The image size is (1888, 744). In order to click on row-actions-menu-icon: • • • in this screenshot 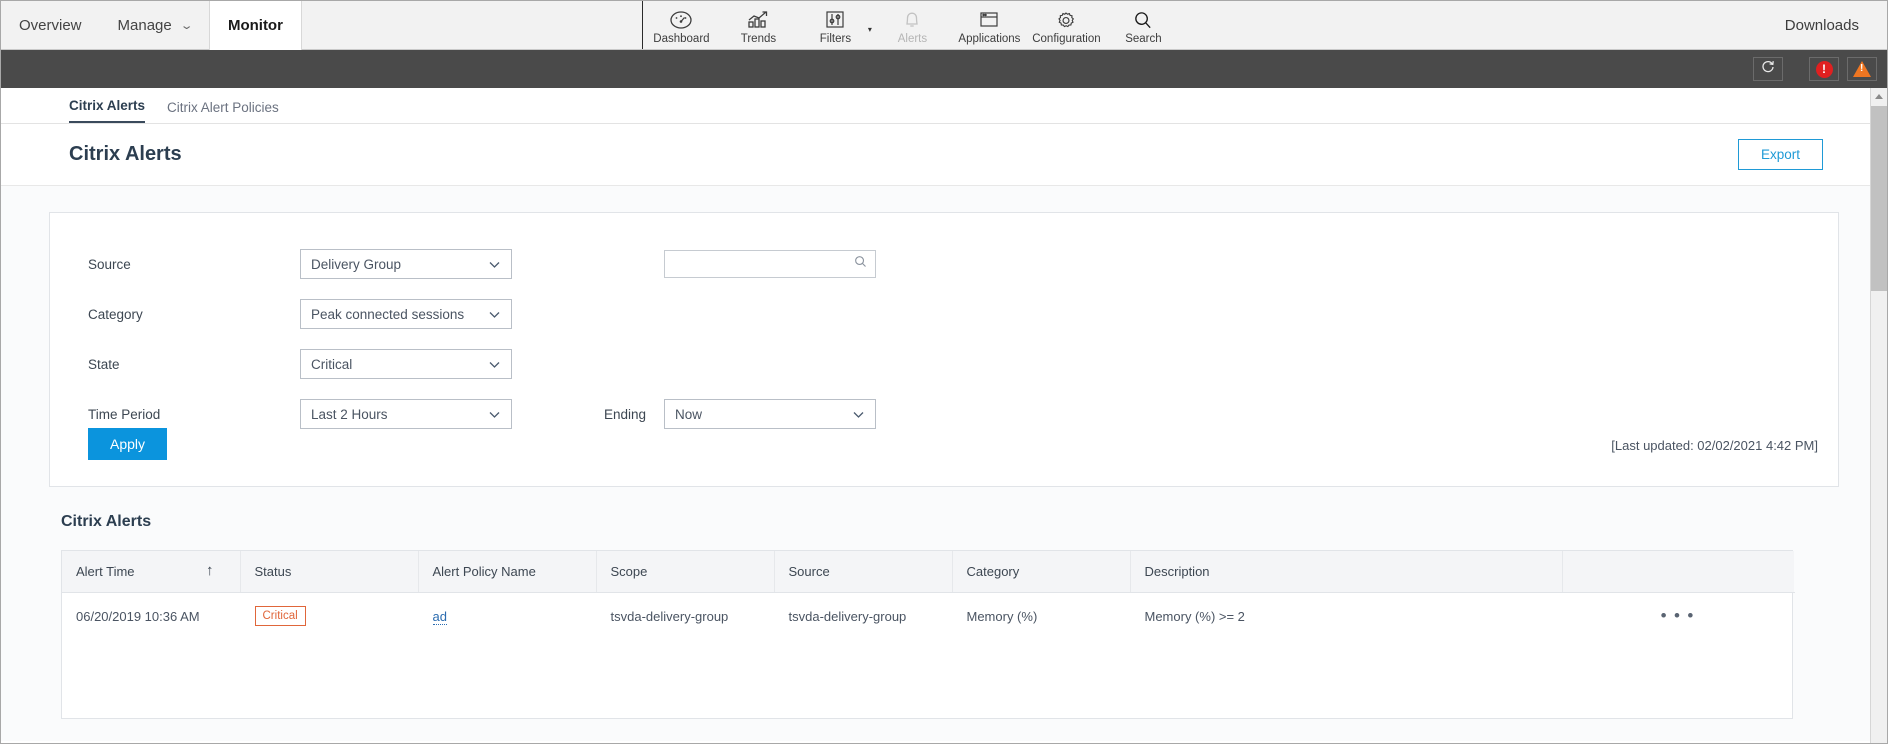, I will do `click(1678, 616)`.